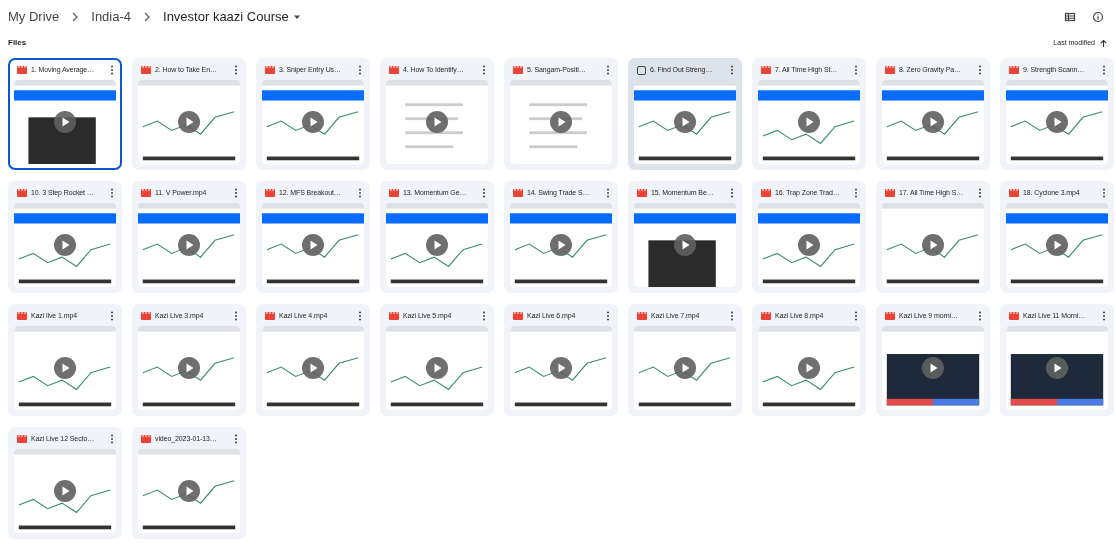 The height and width of the screenshot is (557, 1116). Describe the element at coordinates (1103, 43) in the screenshot. I see `arrow-up-icon` at that location.